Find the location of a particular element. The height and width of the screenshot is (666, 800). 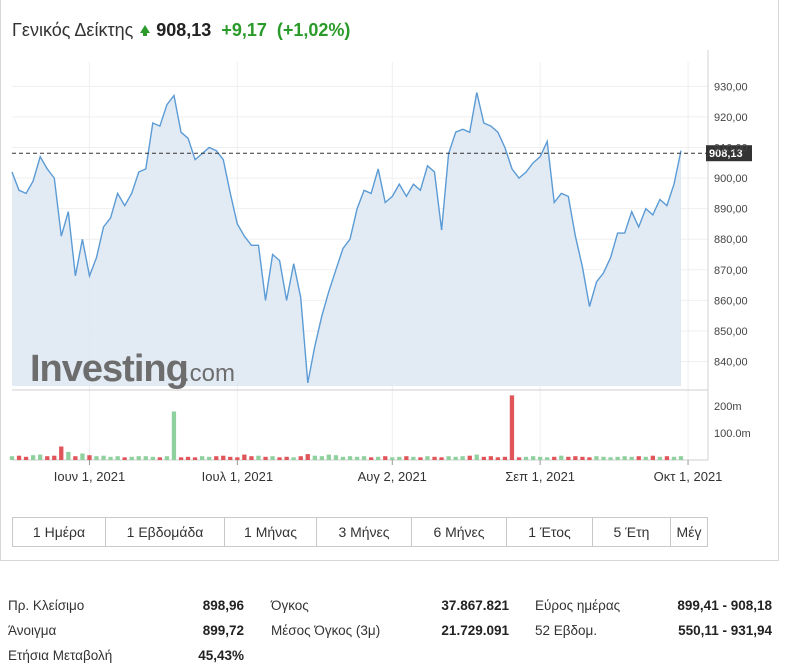

y-tick-label: 880,00 is located at coordinates (731, 240).